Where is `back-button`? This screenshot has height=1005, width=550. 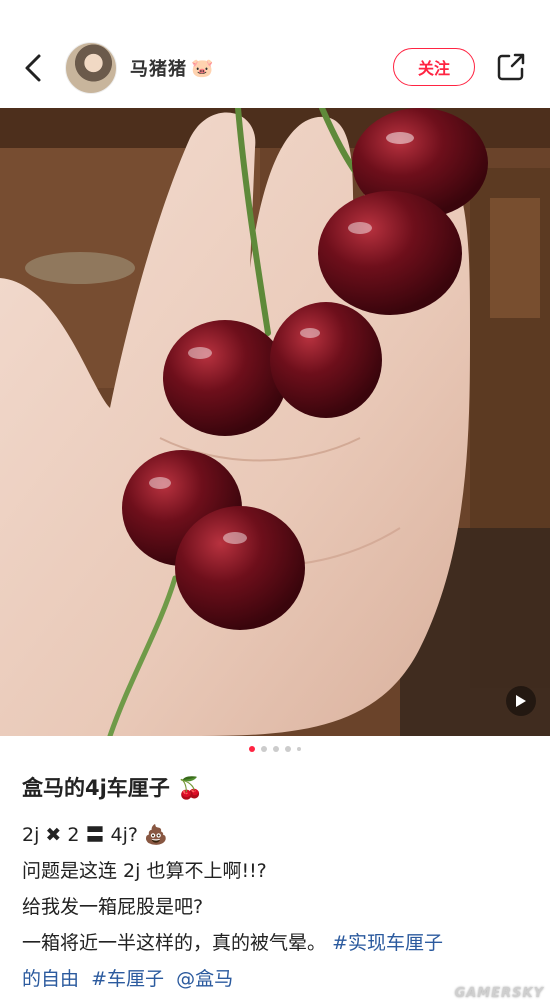 back-button is located at coordinates (33, 68).